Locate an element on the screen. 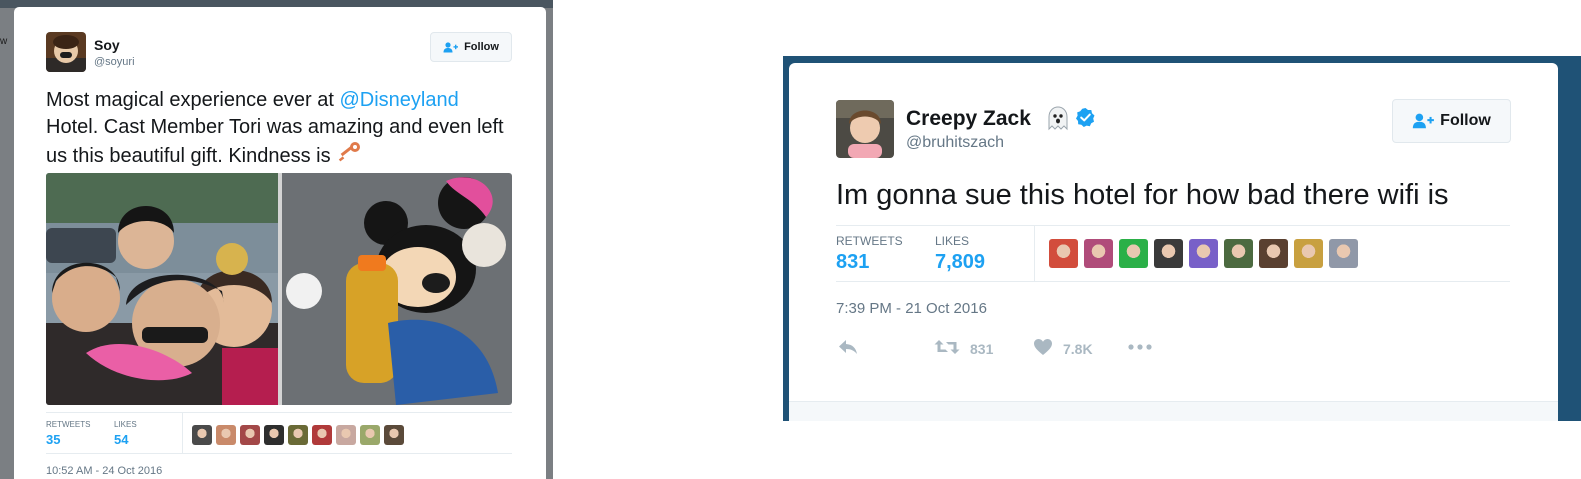 This screenshot has width=1581, height=479. retweet-count: 831 is located at coordinates (982, 348).